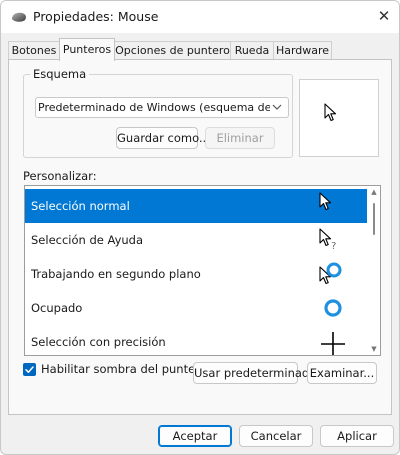  I want to click on use-default-button: Usar predeterminado, so click(254, 373).